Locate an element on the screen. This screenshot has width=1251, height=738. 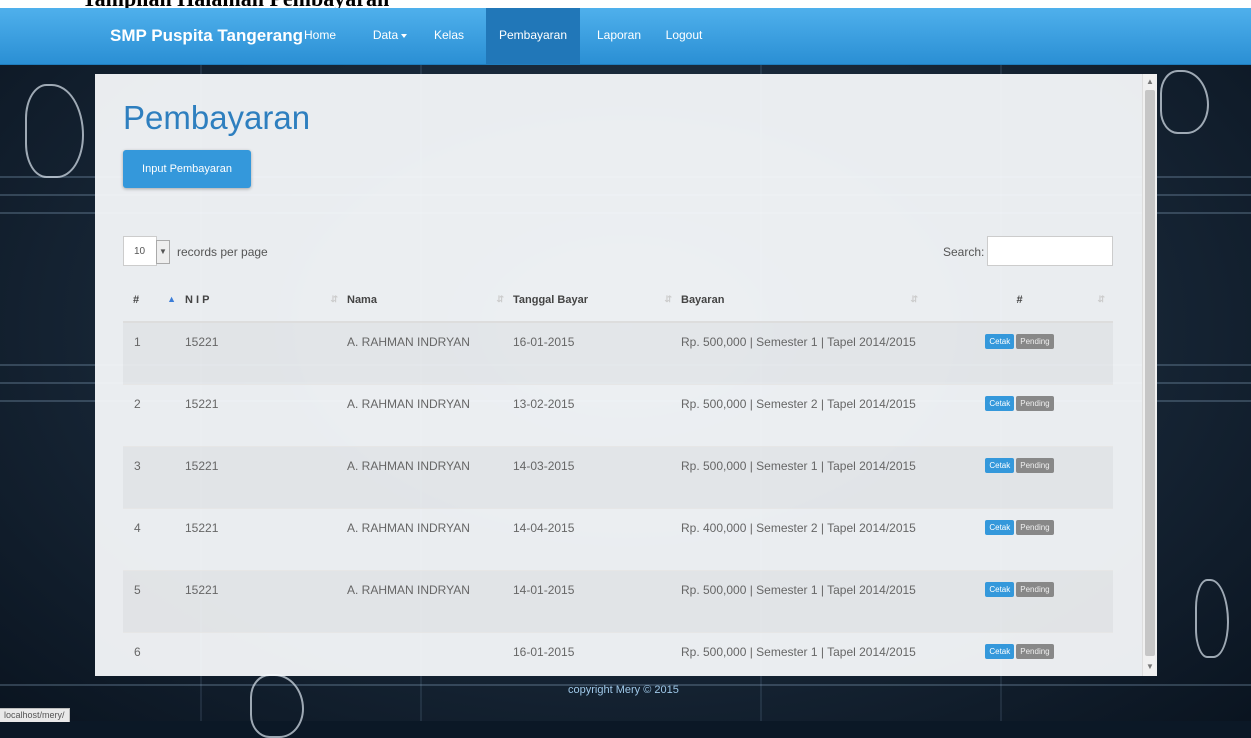
nav-logout: Logout is located at coordinates (684, 36).